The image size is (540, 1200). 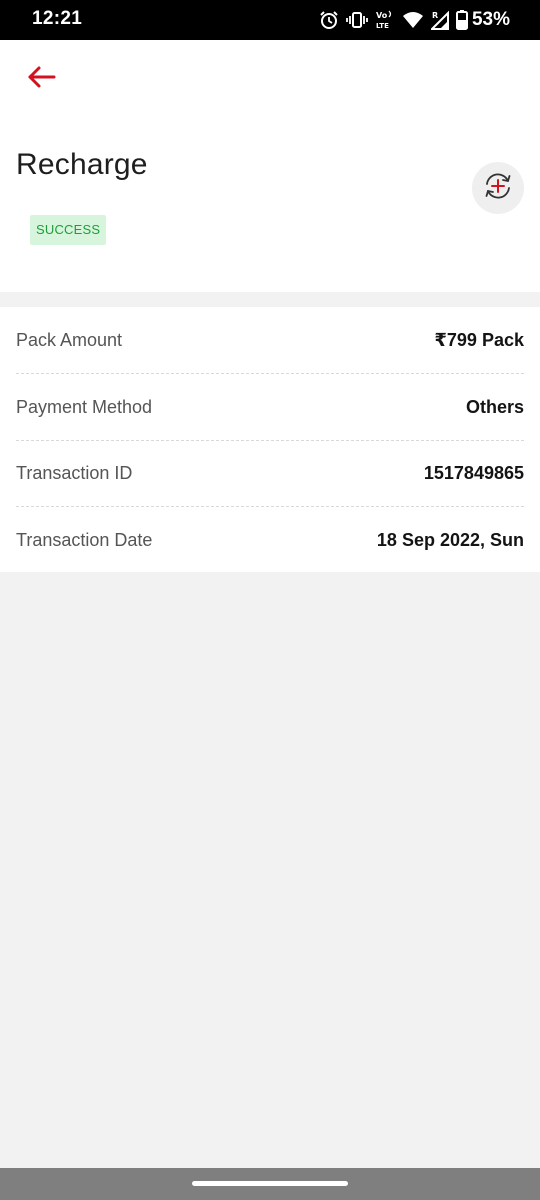 I want to click on repeat-recharge-icon, so click(x=498, y=188).